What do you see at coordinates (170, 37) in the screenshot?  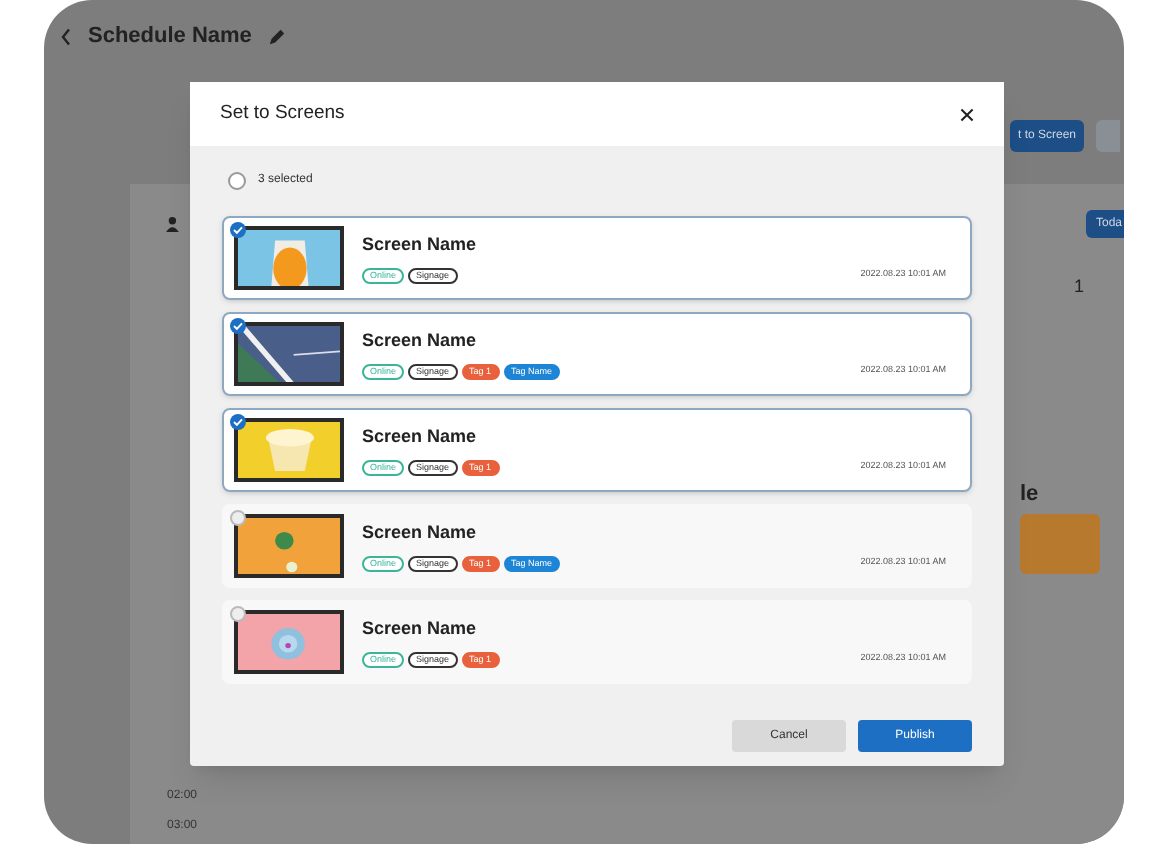 I see `schedule-title: Schedule Name` at bounding box center [170, 37].